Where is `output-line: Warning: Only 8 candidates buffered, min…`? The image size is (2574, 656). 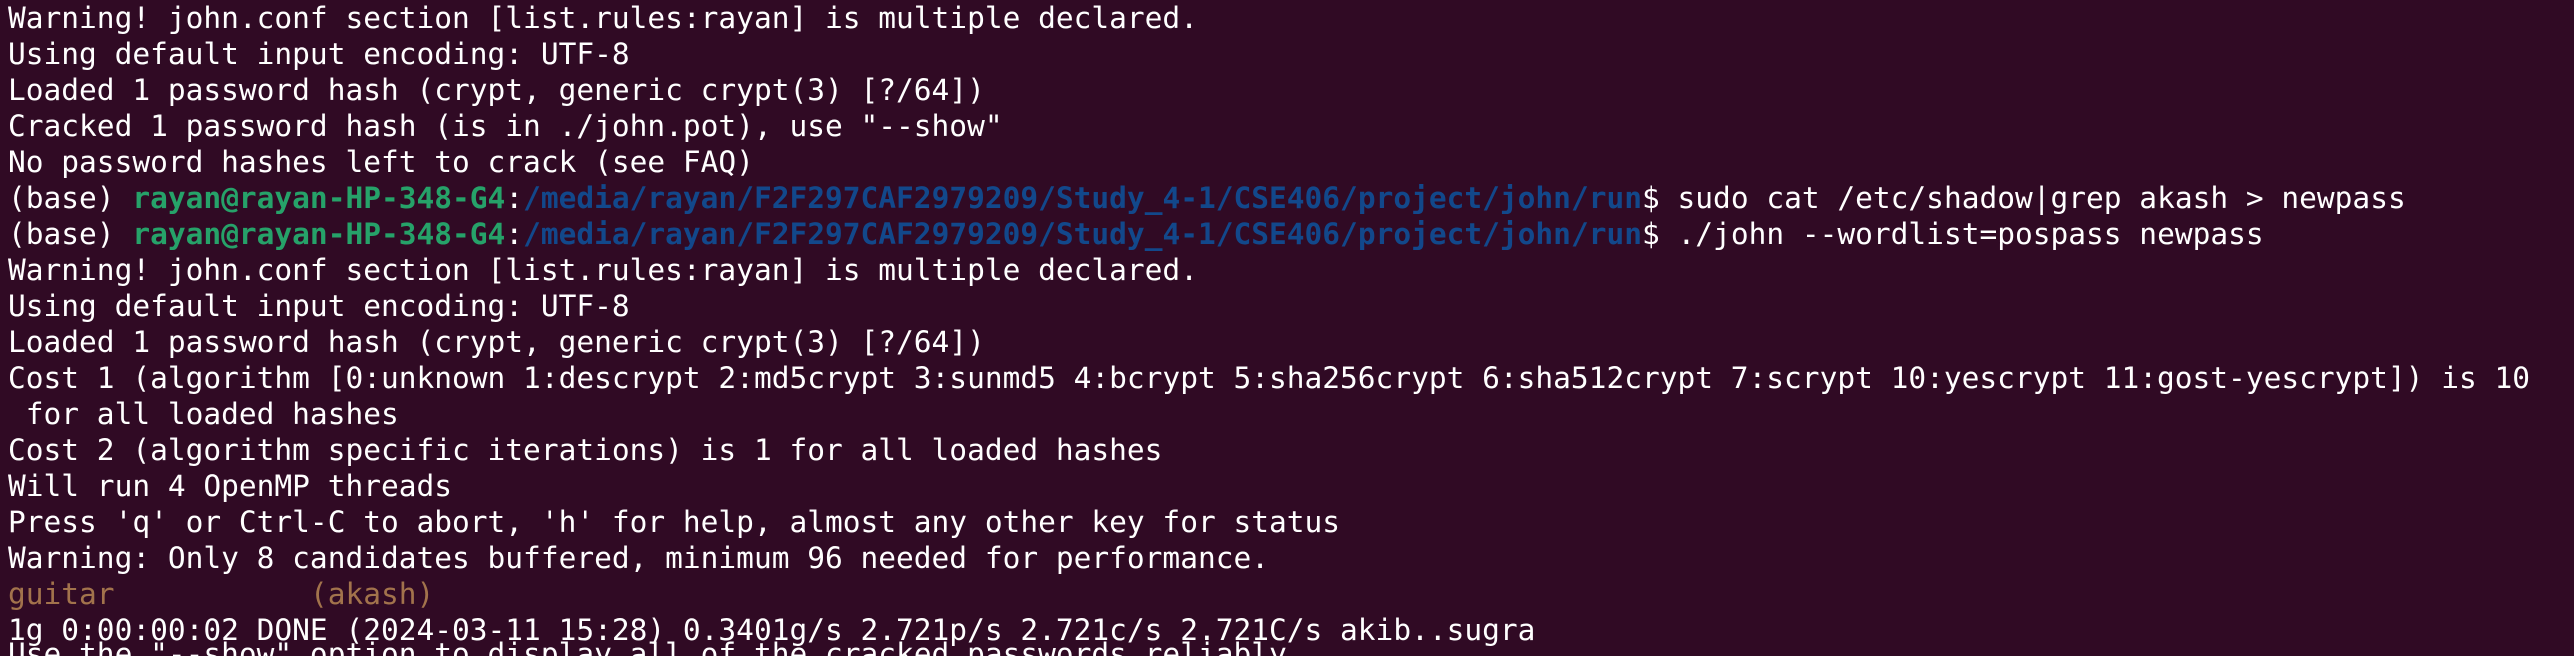 output-line: Warning: Only 8 candidates buffered, min… is located at coordinates (638, 558).